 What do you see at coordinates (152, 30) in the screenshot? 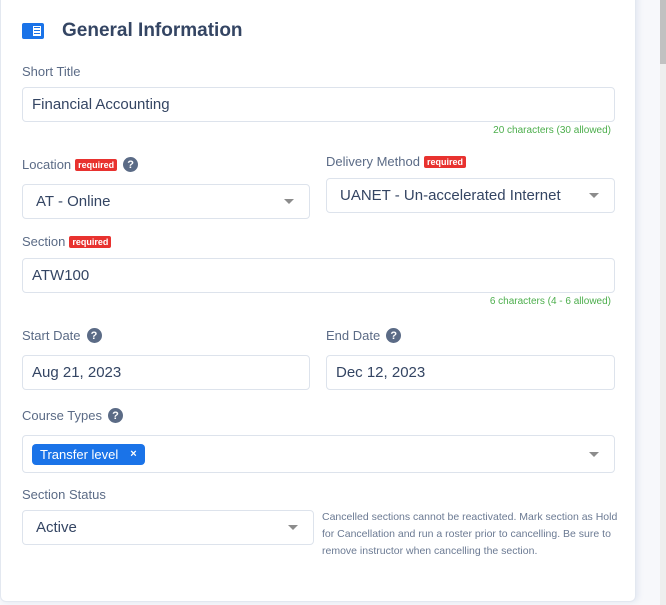
I see `section-title: General Information` at bounding box center [152, 30].